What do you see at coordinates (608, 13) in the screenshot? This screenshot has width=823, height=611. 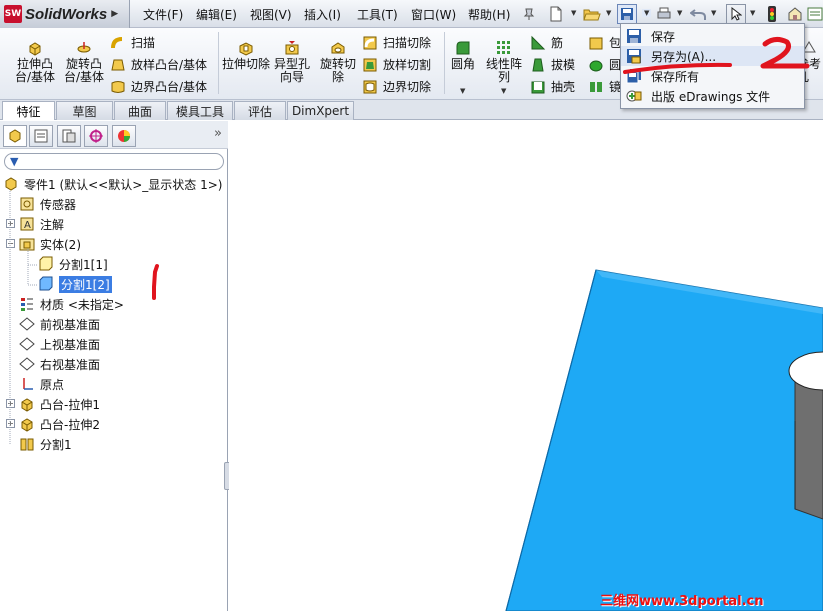 I see `open-dropdown-icon: ▼` at bounding box center [608, 13].